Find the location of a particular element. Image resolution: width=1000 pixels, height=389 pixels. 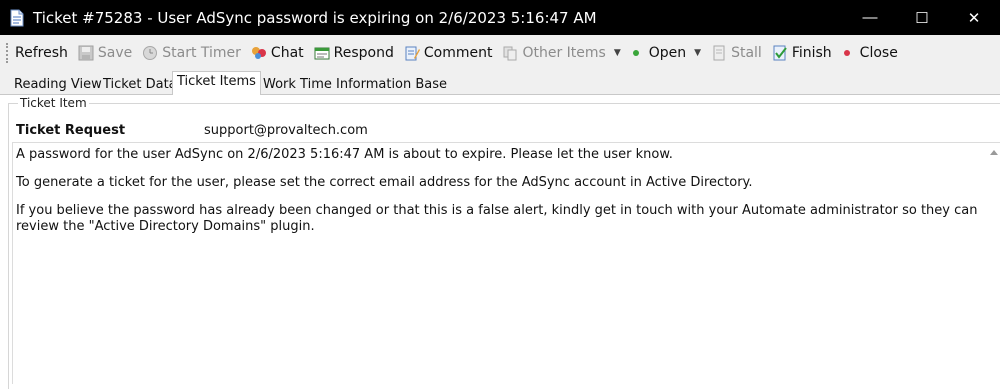

toolbar-grip is located at coordinates (7, 53).